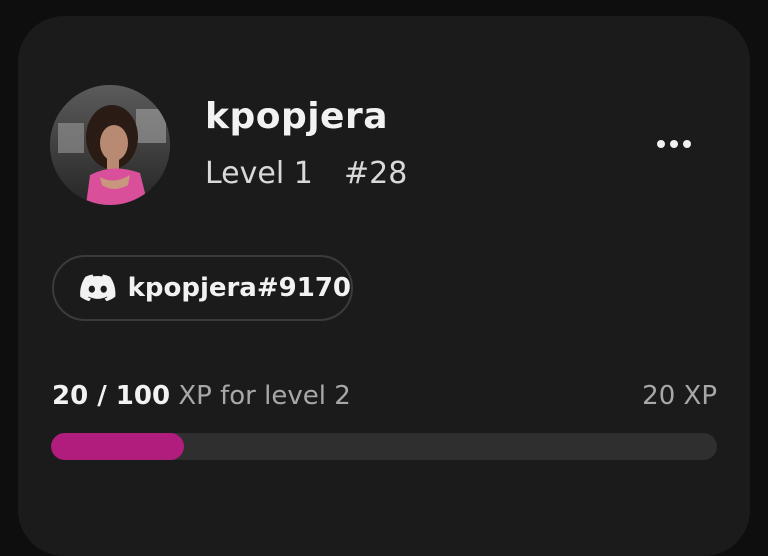 The width and height of the screenshot is (768, 556). Describe the element at coordinates (376, 173) in the screenshot. I see `rank-label: #28` at that location.